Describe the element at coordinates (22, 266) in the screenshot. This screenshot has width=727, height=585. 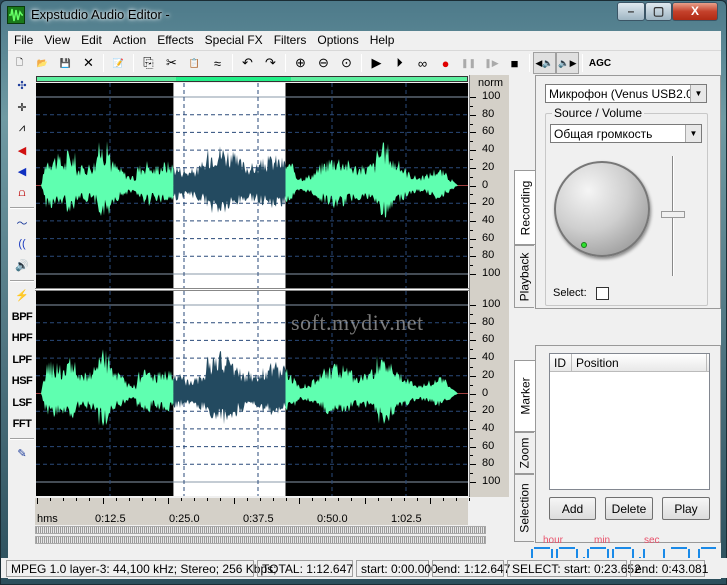
I see `speaker-effect-icon: 🔊` at that location.